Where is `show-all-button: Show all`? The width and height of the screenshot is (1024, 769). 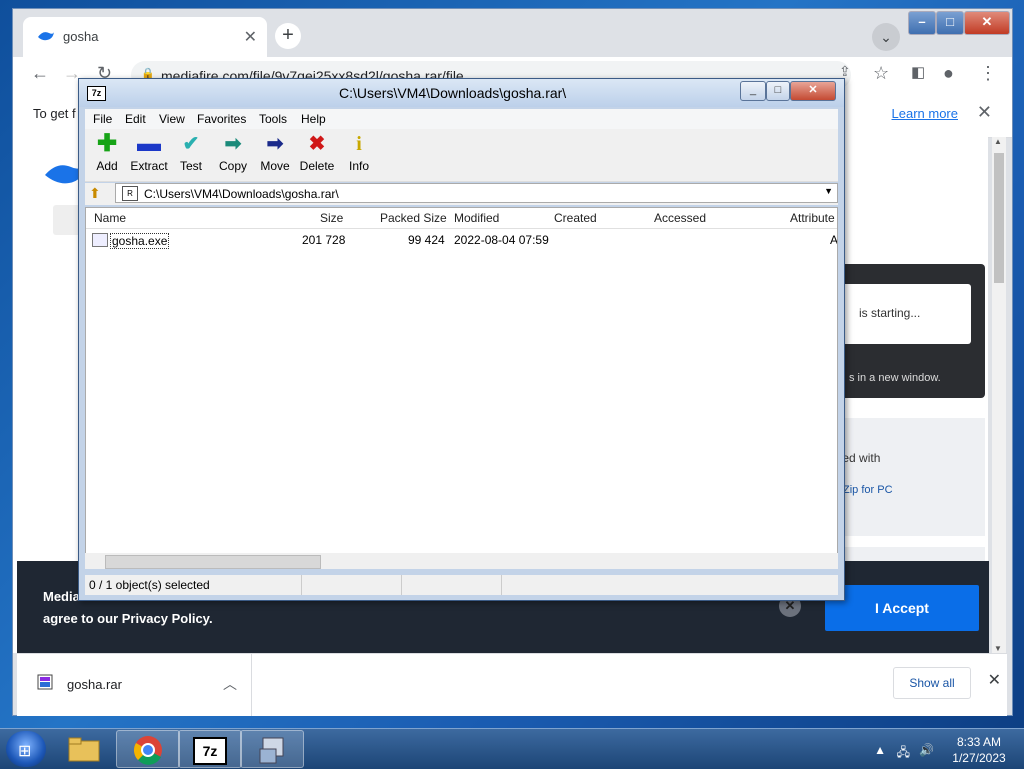
show-all-button: Show all is located at coordinates (932, 683).